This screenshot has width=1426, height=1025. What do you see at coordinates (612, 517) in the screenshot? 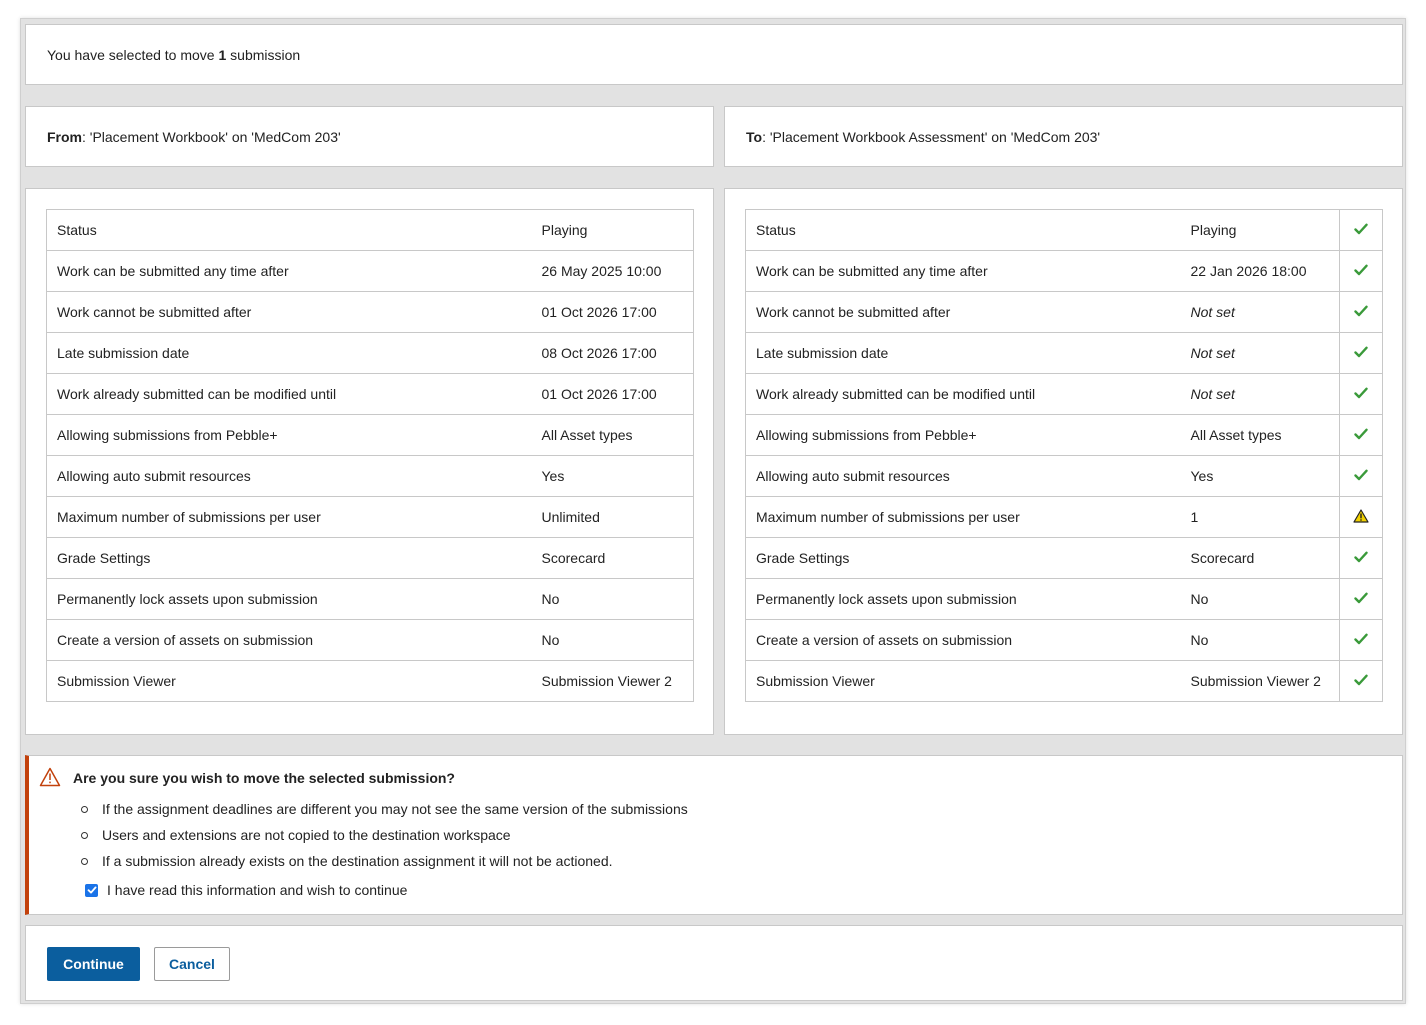
I see `setting-value: Unlimited` at bounding box center [612, 517].